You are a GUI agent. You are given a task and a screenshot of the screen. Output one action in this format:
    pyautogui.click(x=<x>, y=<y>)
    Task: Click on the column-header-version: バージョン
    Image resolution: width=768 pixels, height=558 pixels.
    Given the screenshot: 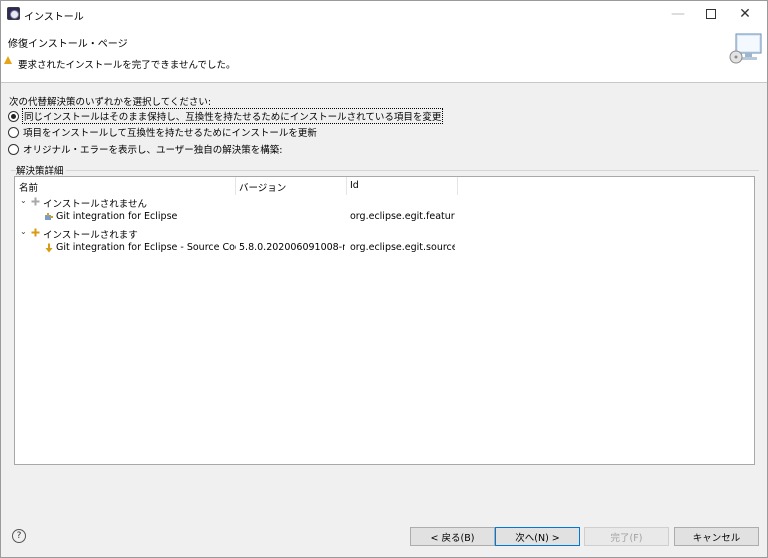 What is the action you would take?
    pyautogui.click(x=262, y=187)
    